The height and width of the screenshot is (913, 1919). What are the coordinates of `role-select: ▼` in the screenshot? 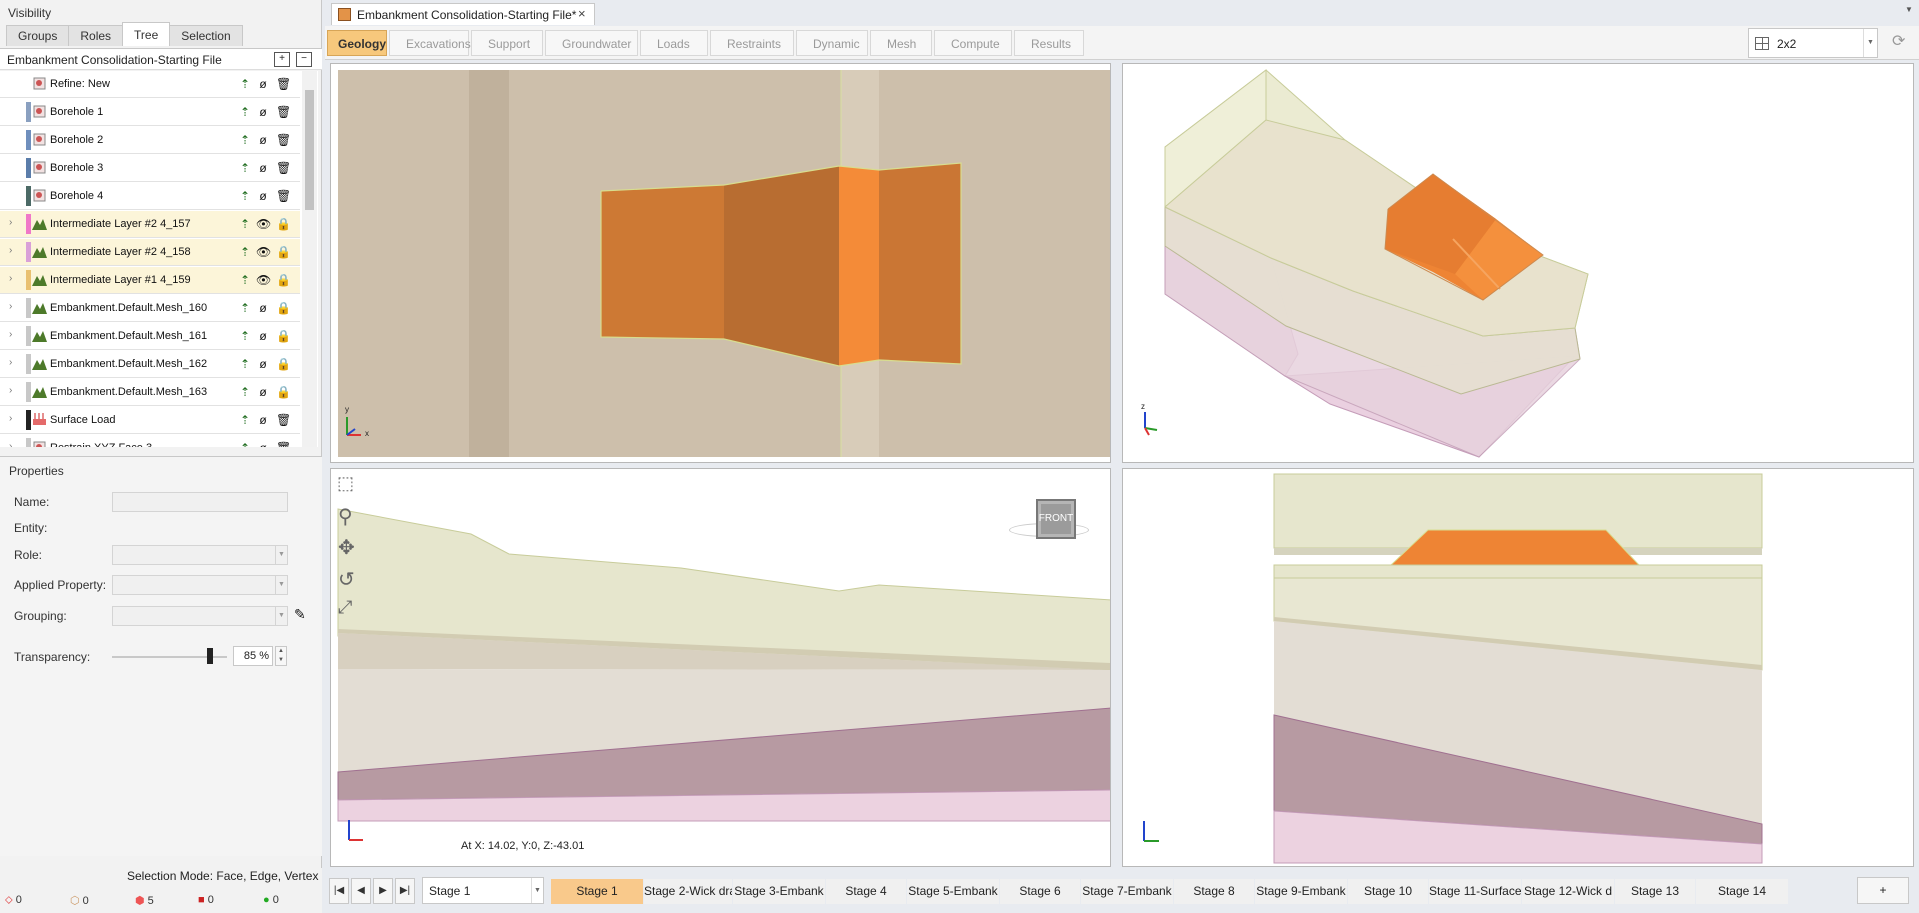 It's located at (200, 555).